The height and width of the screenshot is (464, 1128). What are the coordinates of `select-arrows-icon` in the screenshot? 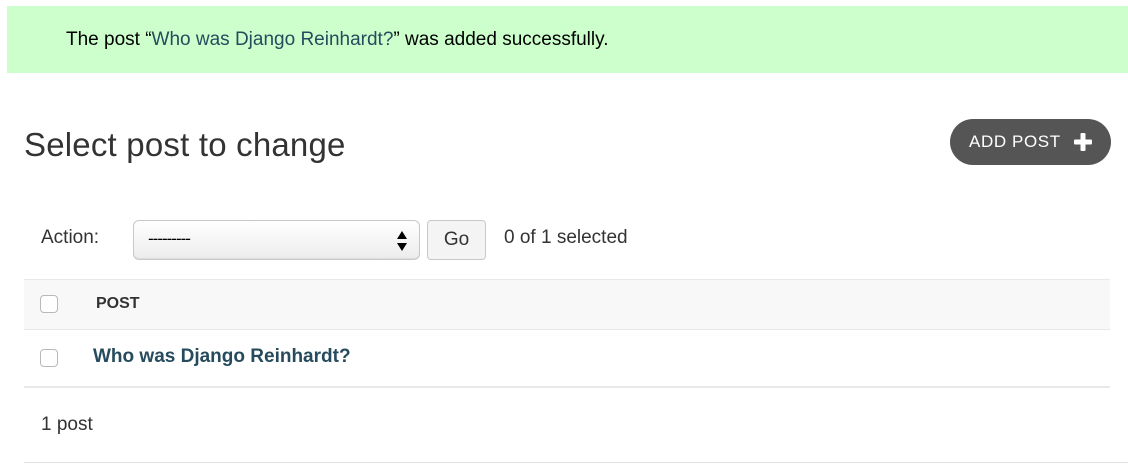 It's located at (402, 241).